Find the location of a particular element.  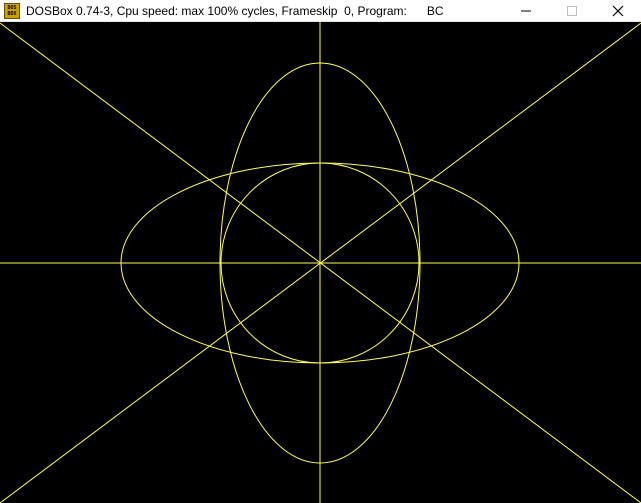

icon-label-bottom: BOX is located at coordinates (12, 13).